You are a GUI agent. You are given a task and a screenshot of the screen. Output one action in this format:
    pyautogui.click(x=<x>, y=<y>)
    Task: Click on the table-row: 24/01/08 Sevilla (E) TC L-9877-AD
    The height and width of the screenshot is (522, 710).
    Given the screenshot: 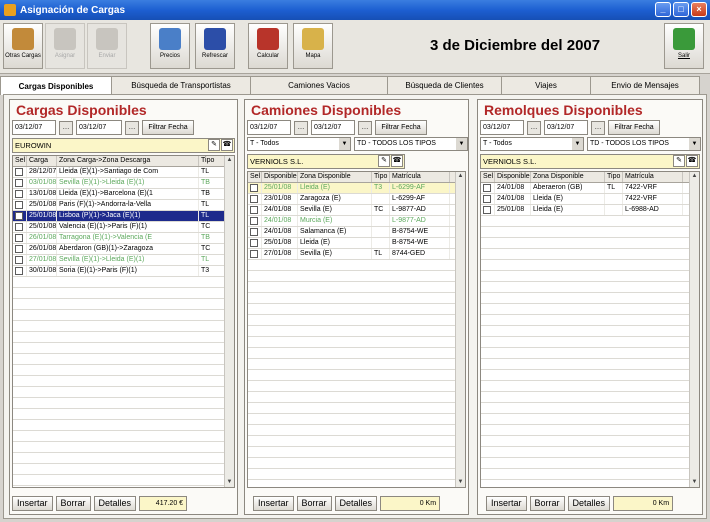 What is the action you would take?
    pyautogui.click(x=356, y=210)
    